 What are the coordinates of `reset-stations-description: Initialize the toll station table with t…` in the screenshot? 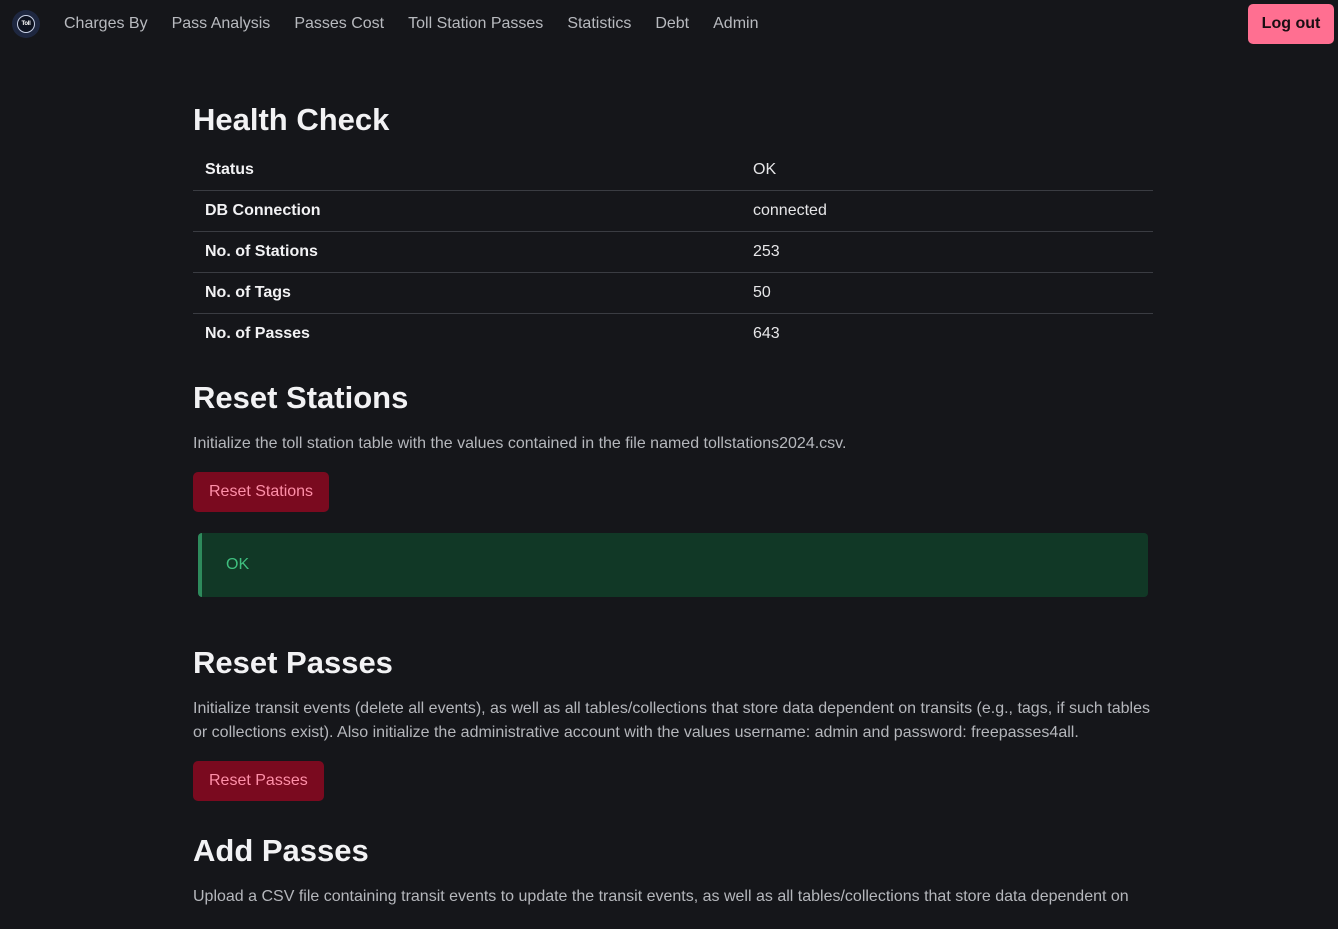 It's located at (520, 443).